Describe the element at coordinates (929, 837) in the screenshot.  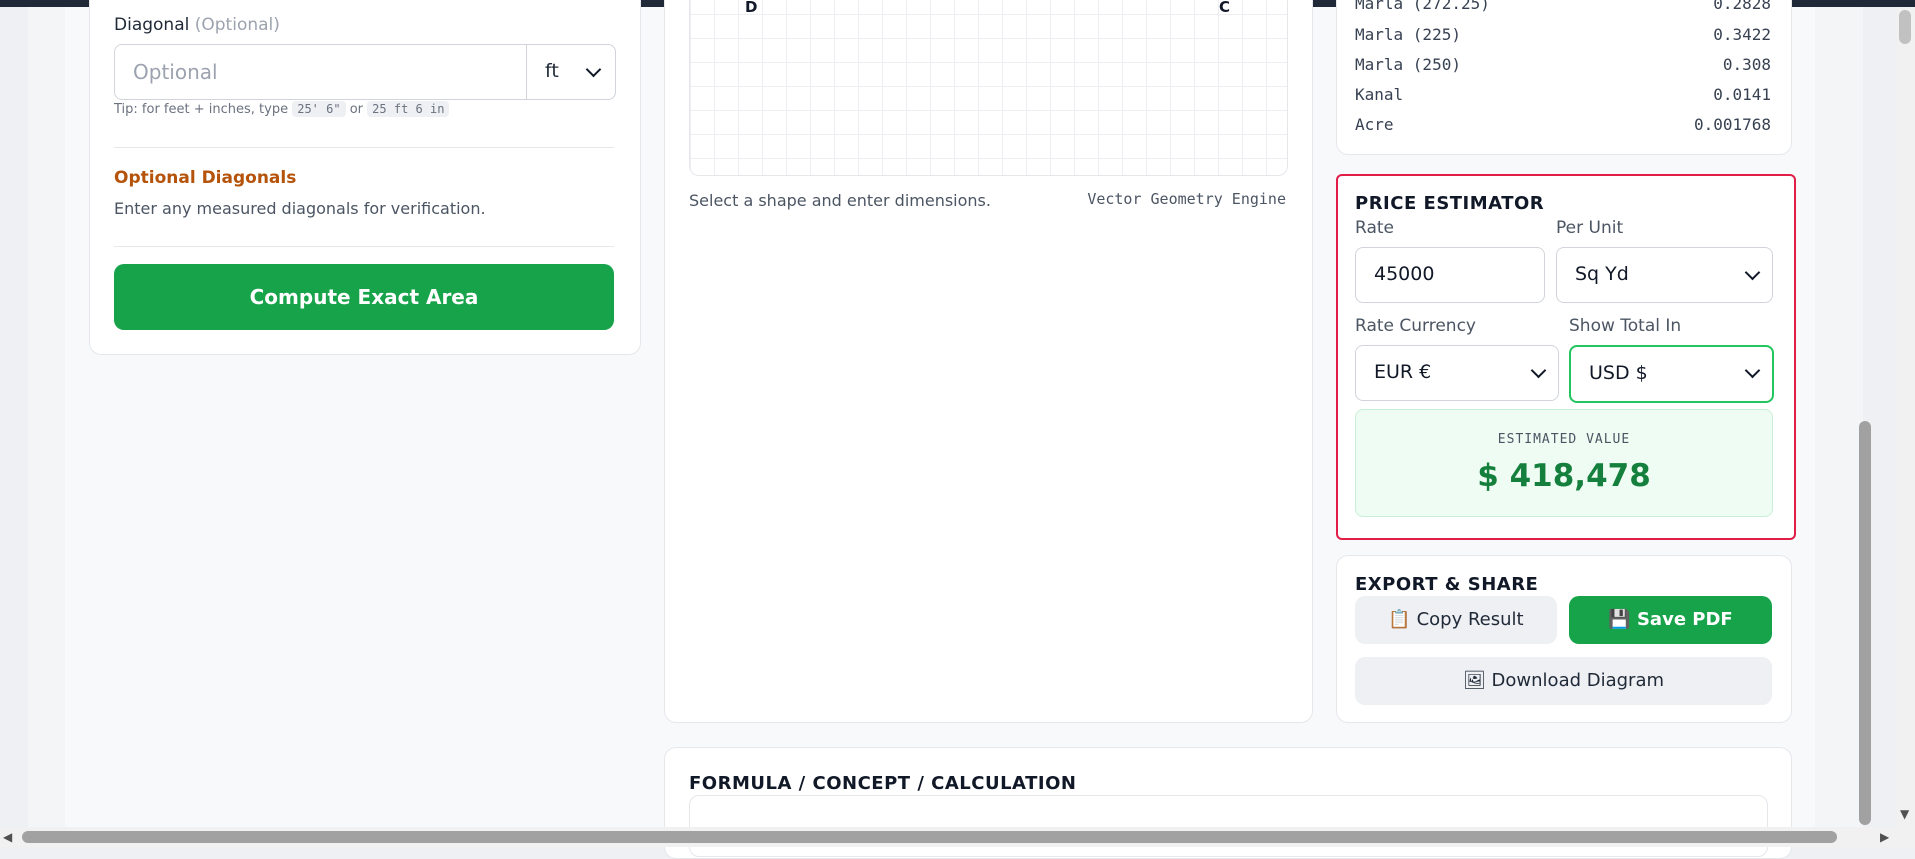
I see `horizontal-scrollbar-thumb` at that location.